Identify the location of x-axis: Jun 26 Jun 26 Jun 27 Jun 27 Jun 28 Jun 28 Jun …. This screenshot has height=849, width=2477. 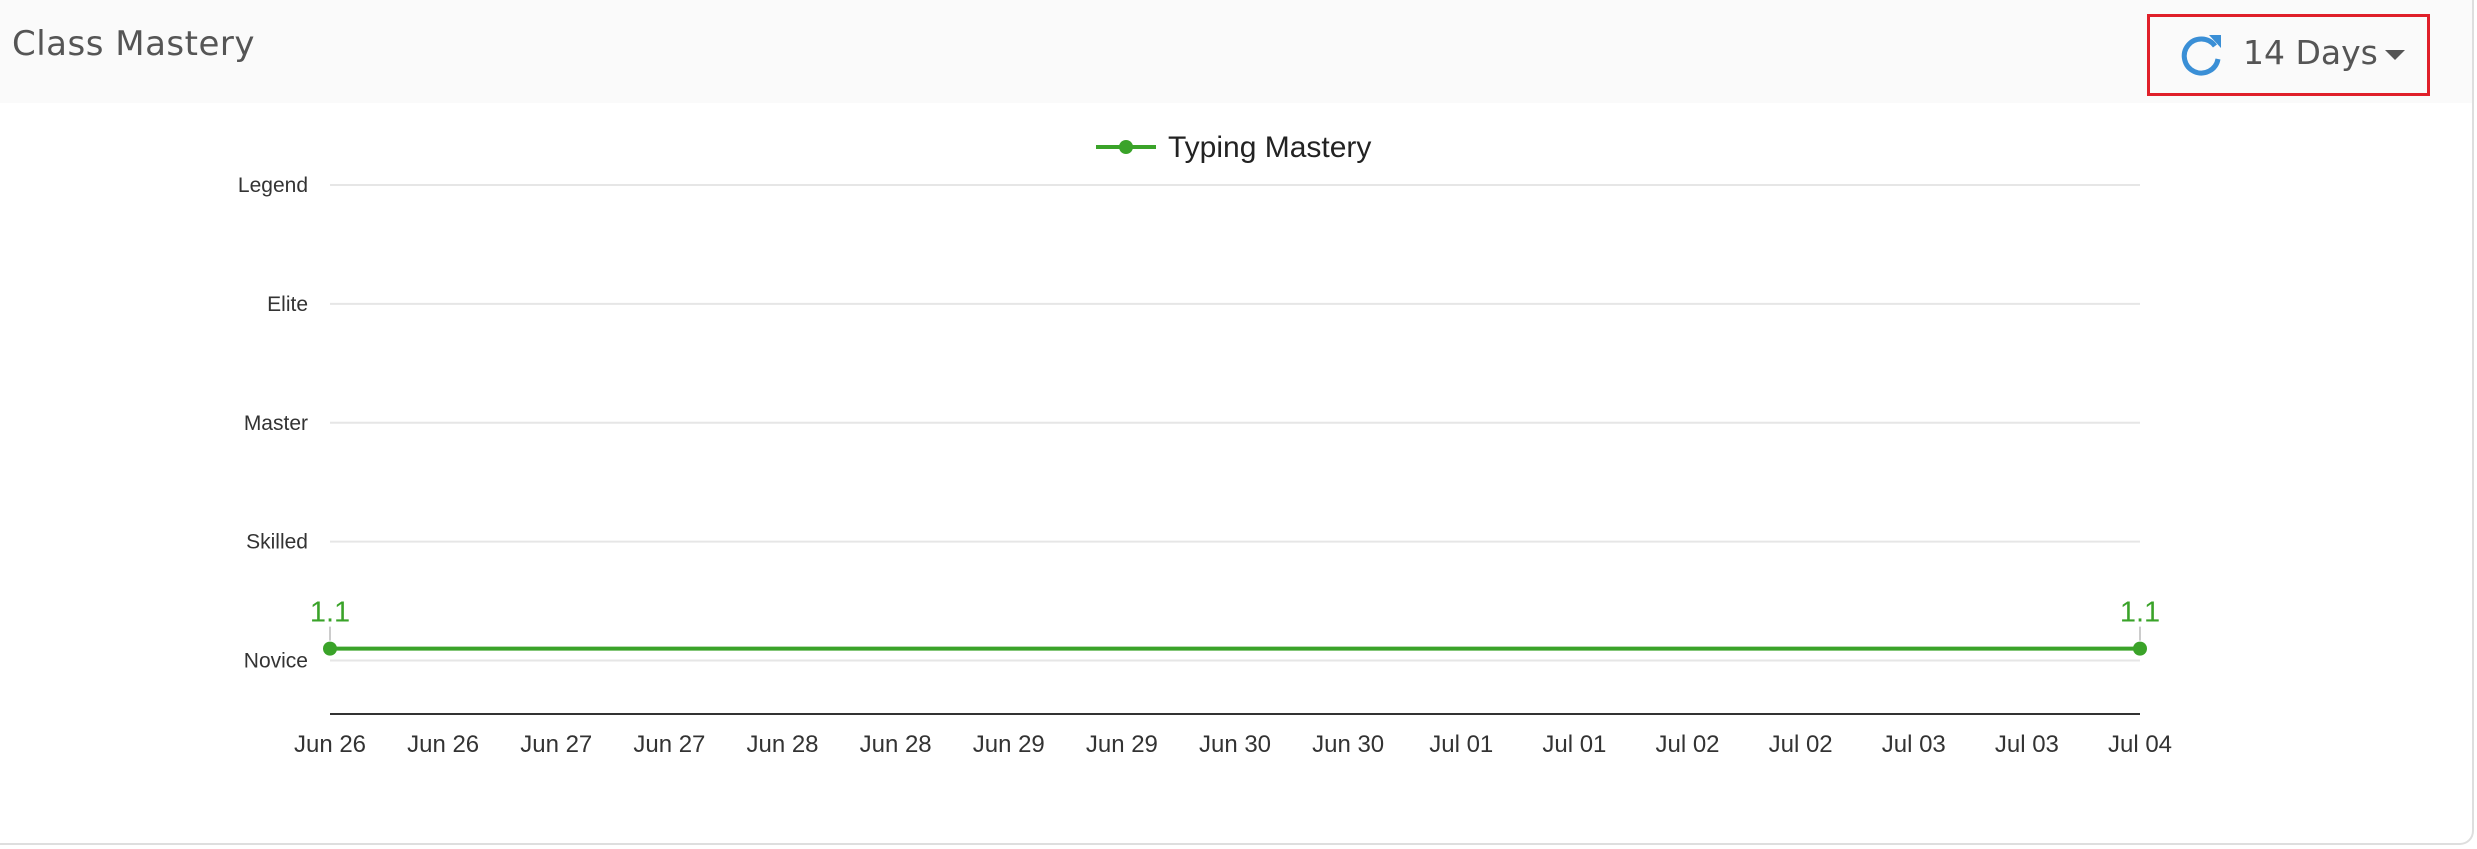
(1233, 735).